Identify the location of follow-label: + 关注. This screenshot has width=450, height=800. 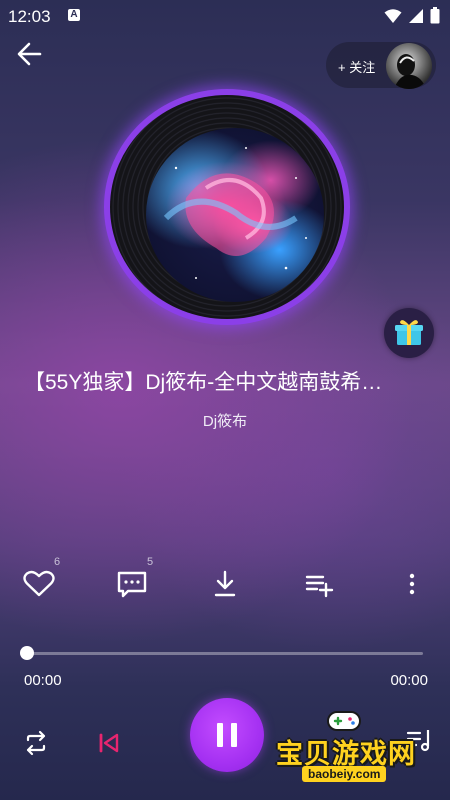
(357, 67).